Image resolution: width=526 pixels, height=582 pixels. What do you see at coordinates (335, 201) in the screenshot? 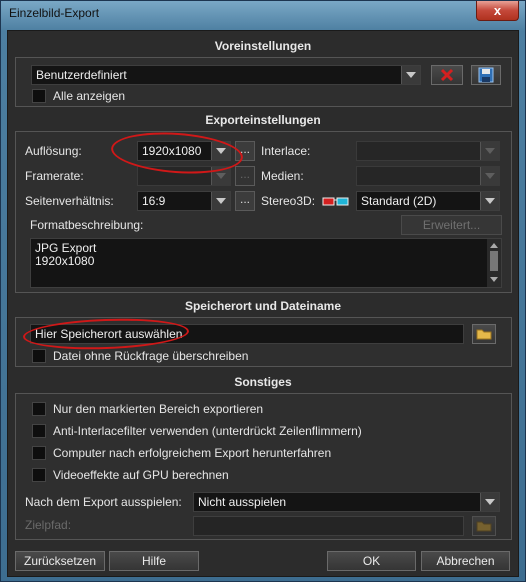
I see `3d-glasses-icon` at bounding box center [335, 201].